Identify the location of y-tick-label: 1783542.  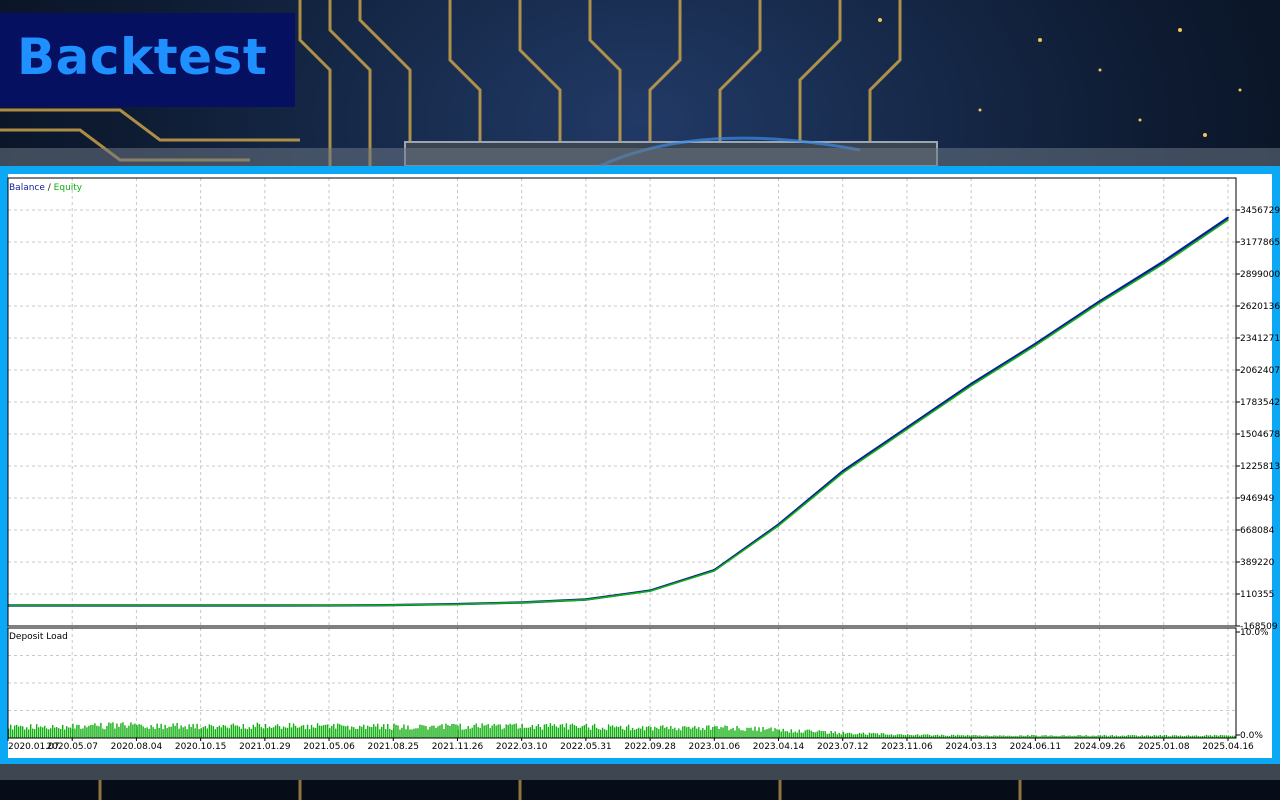
(1260, 403).